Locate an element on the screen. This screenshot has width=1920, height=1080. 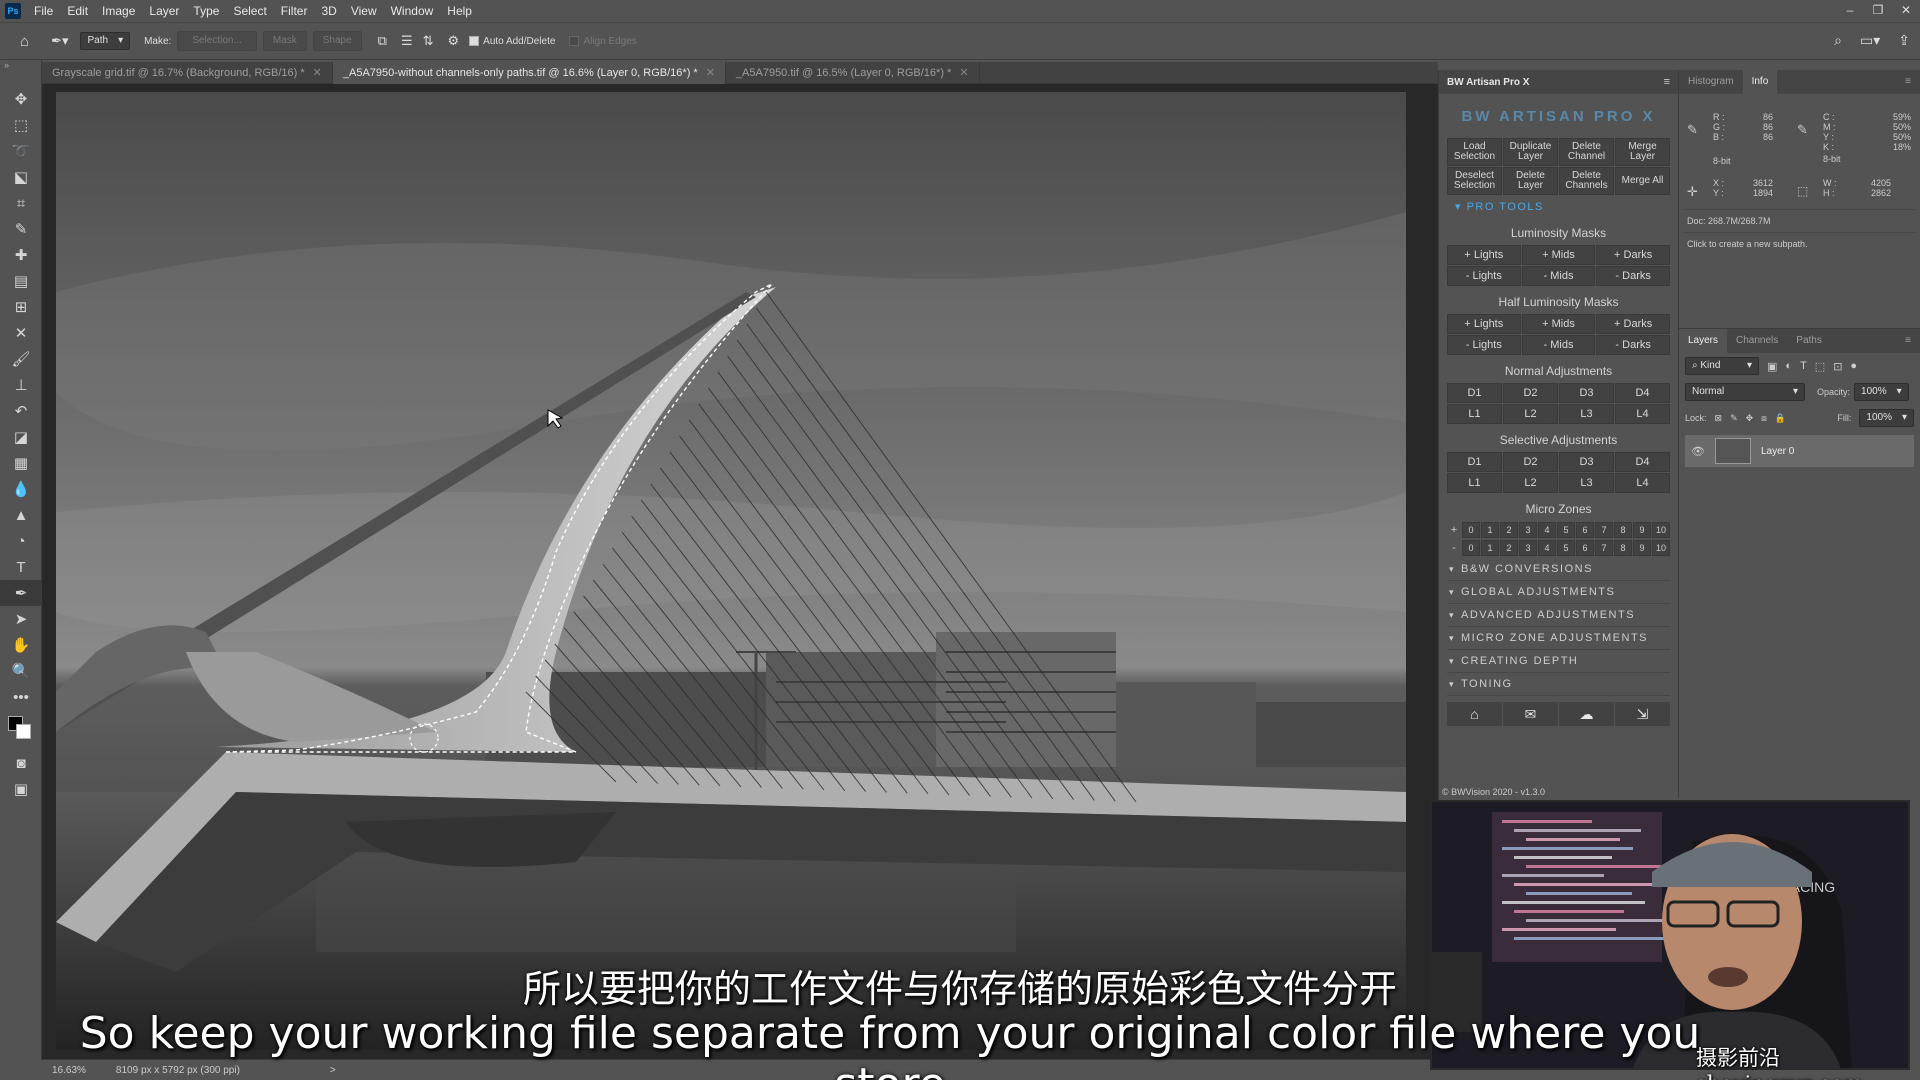
micro-zone-button: 6 is located at coordinates (1585, 547).